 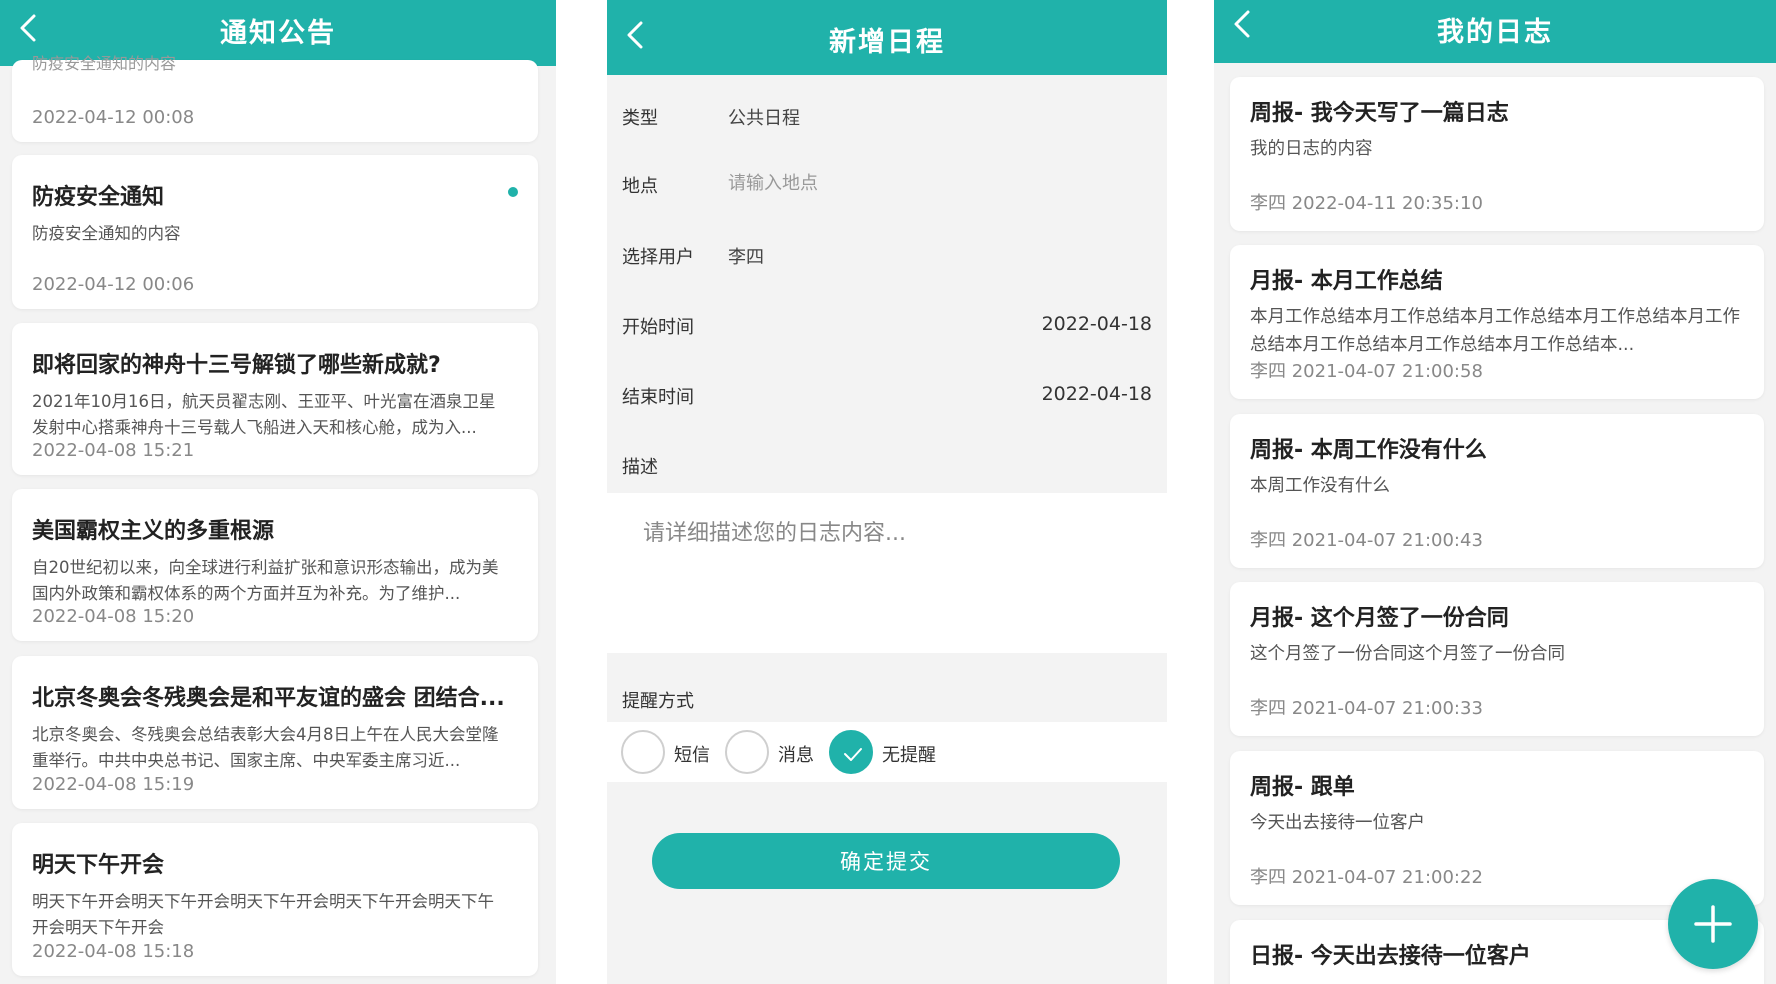 I want to click on notice-summary: 明天下午开会明天下午开会明天下午开会明天下午开会明天下午开会明天下午开会, so click(x=263, y=914).